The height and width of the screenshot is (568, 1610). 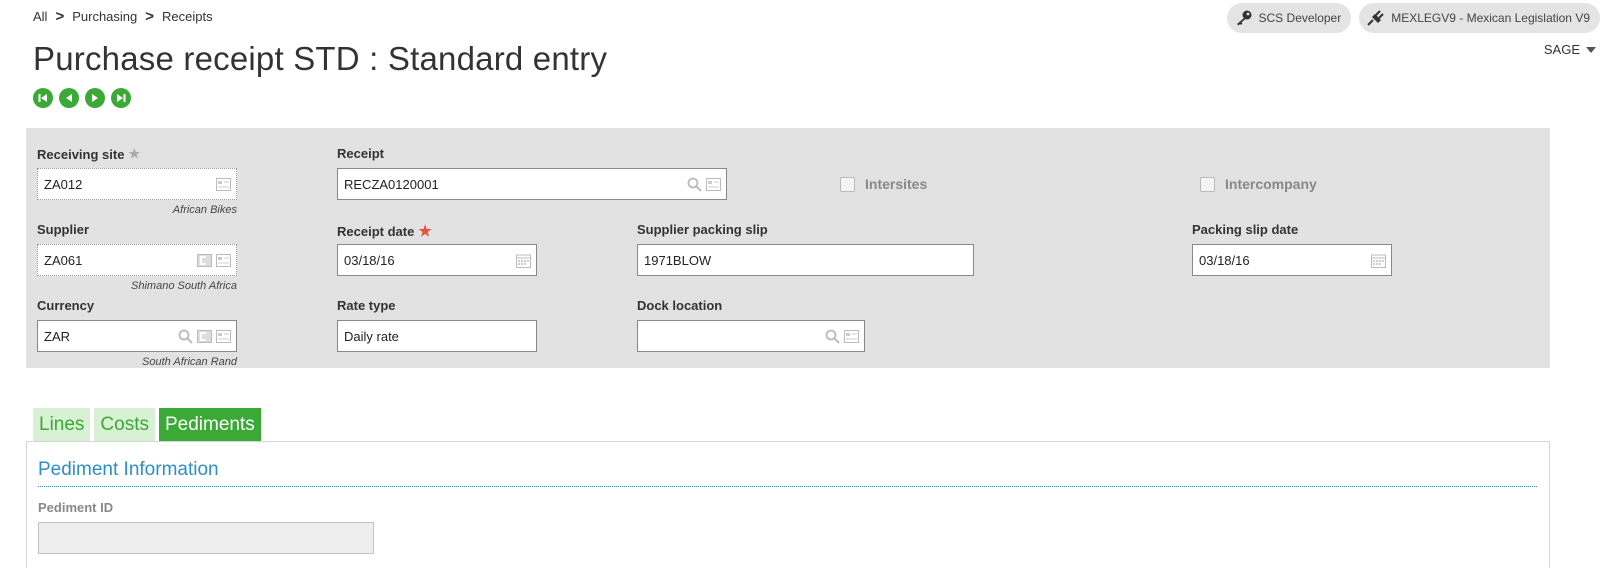 What do you see at coordinates (1490, 18) in the screenshot?
I see `folder-label: MEXLEGV9 - Mexican Legislation V9` at bounding box center [1490, 18].